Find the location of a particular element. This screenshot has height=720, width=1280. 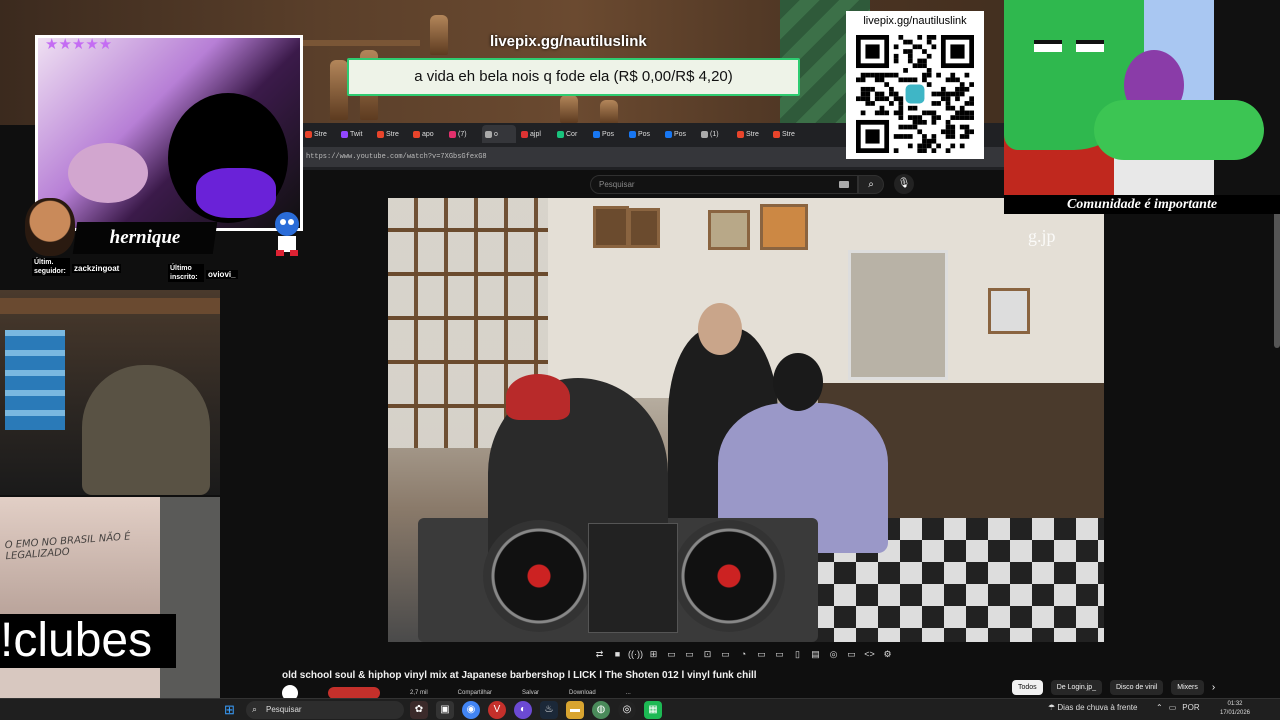

player-control-icon: <> is located at coordinates (869, 654).